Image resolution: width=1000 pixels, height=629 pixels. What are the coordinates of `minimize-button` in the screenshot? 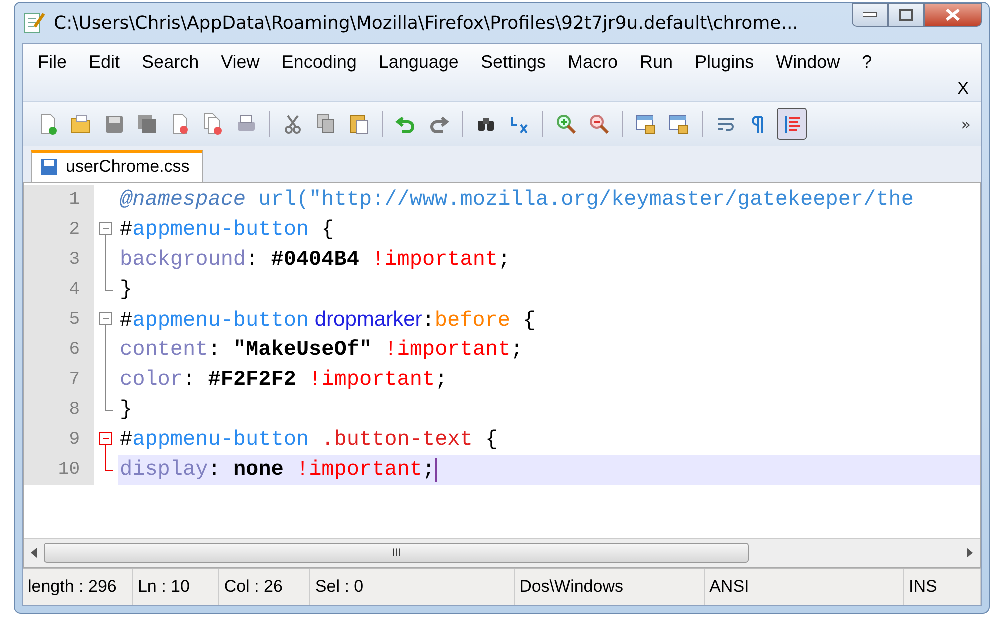 It's located at (870, 15).